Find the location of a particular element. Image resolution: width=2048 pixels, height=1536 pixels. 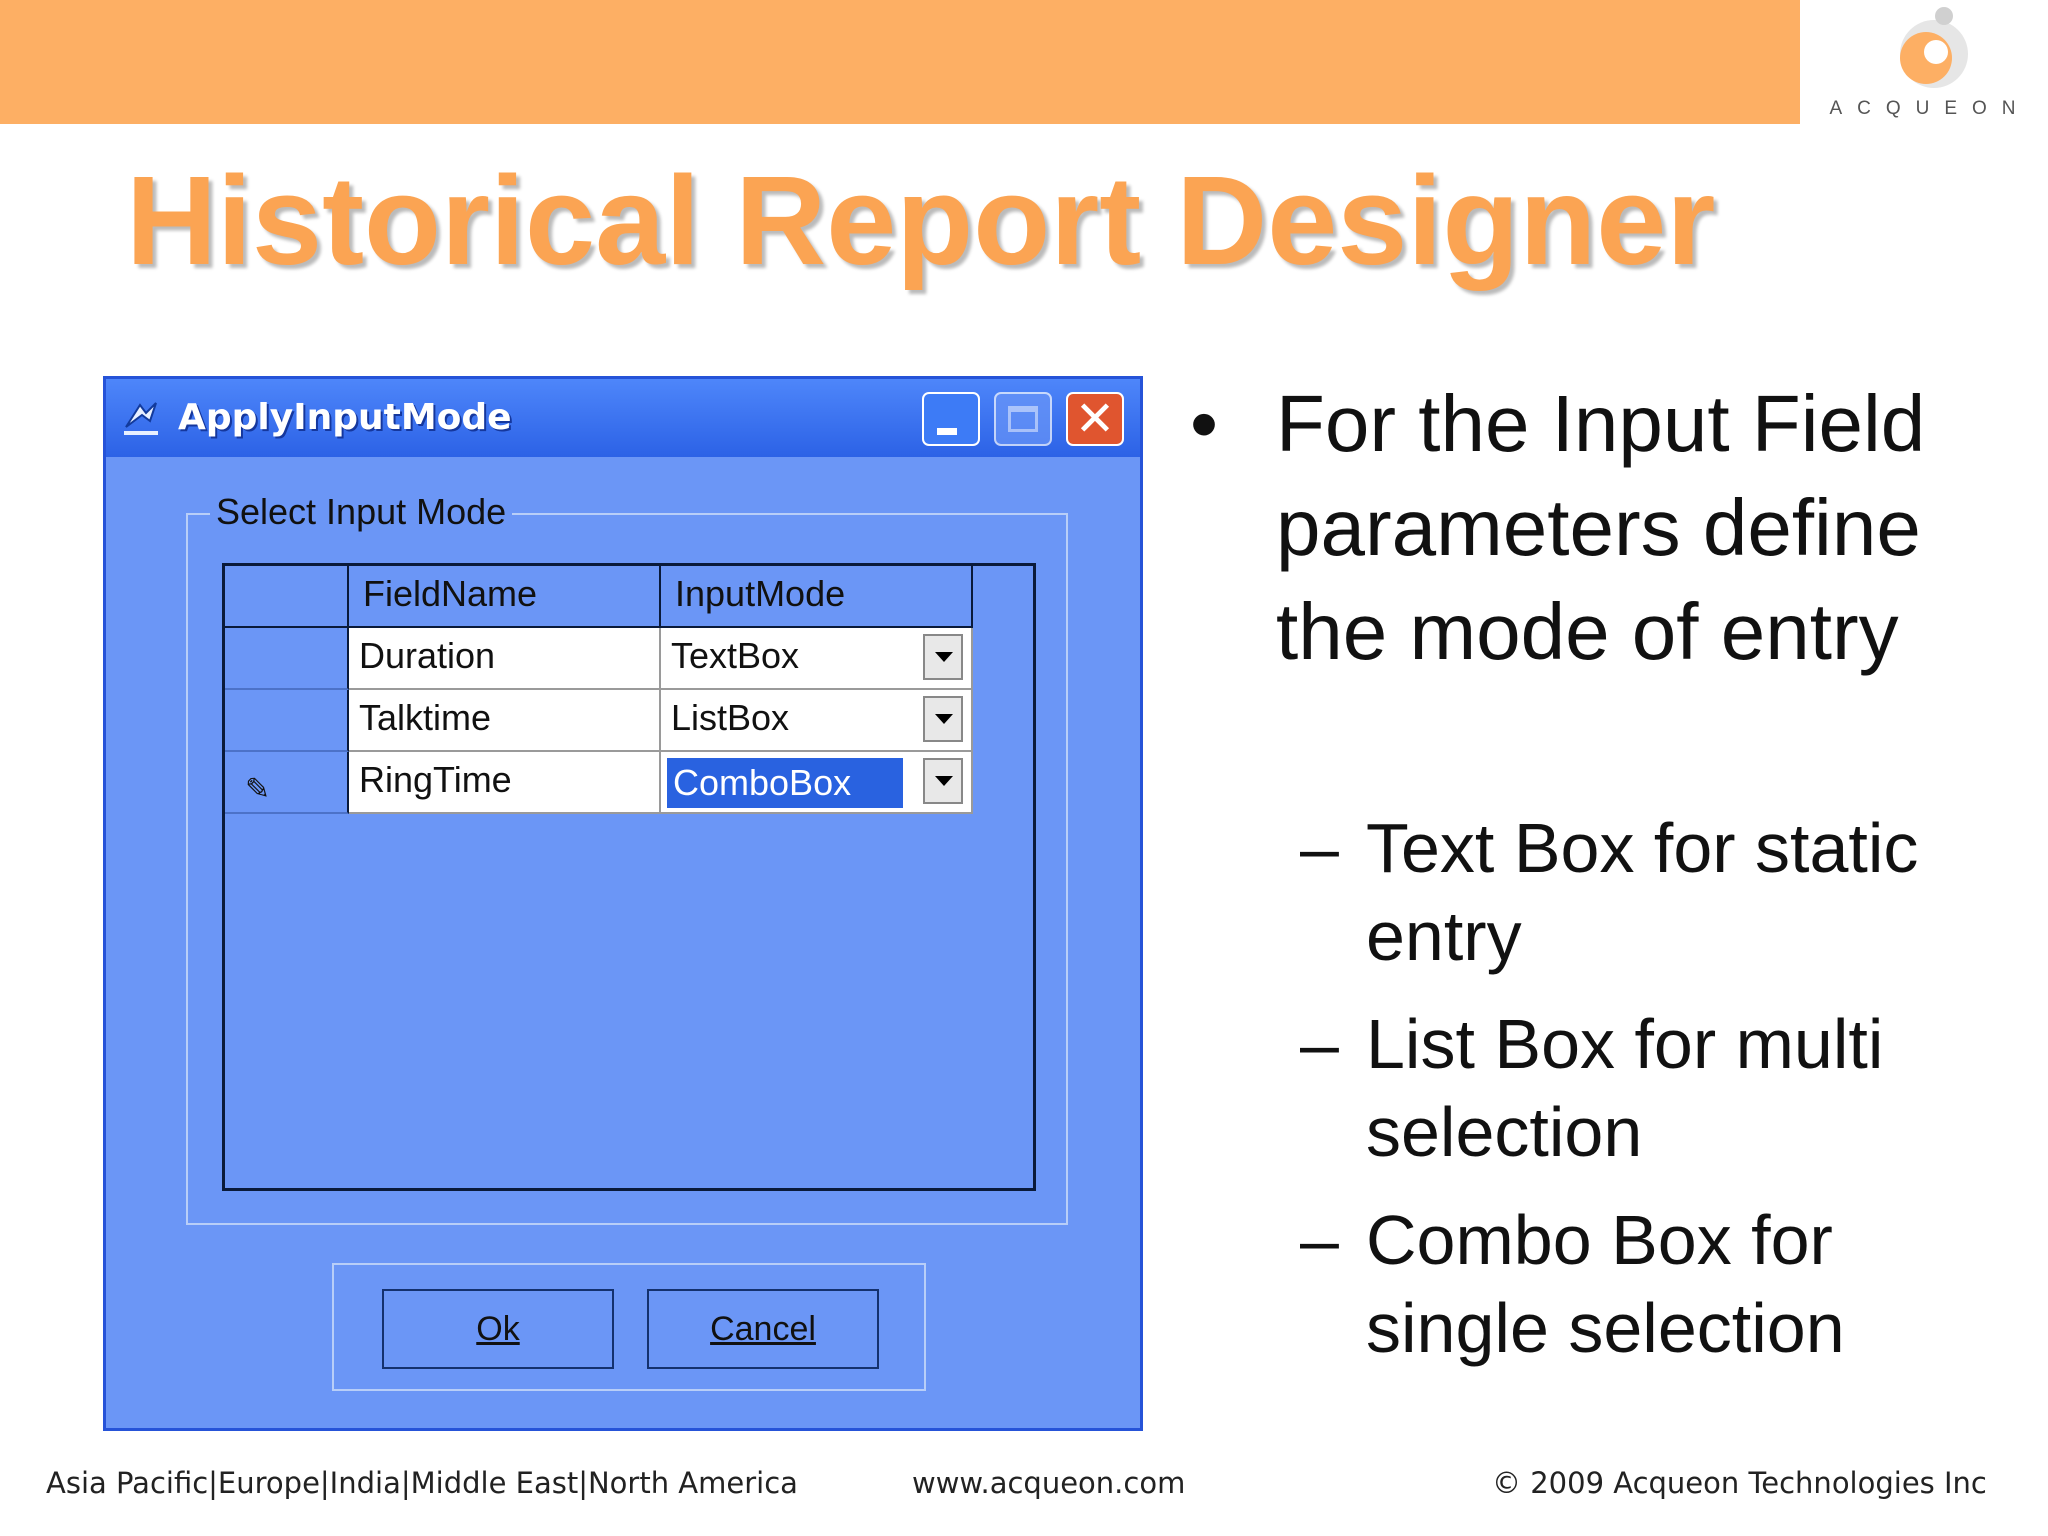

acqueon-logo-icon is located at coordinates (1934, 47).